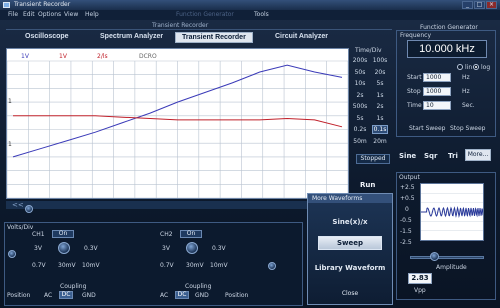 The width and height of the screenshot is (500, 308). What do you see at coordinates (182, 295) in the screenshot?
I see `ch2-dc: DC` at bounding box center [182, 295].